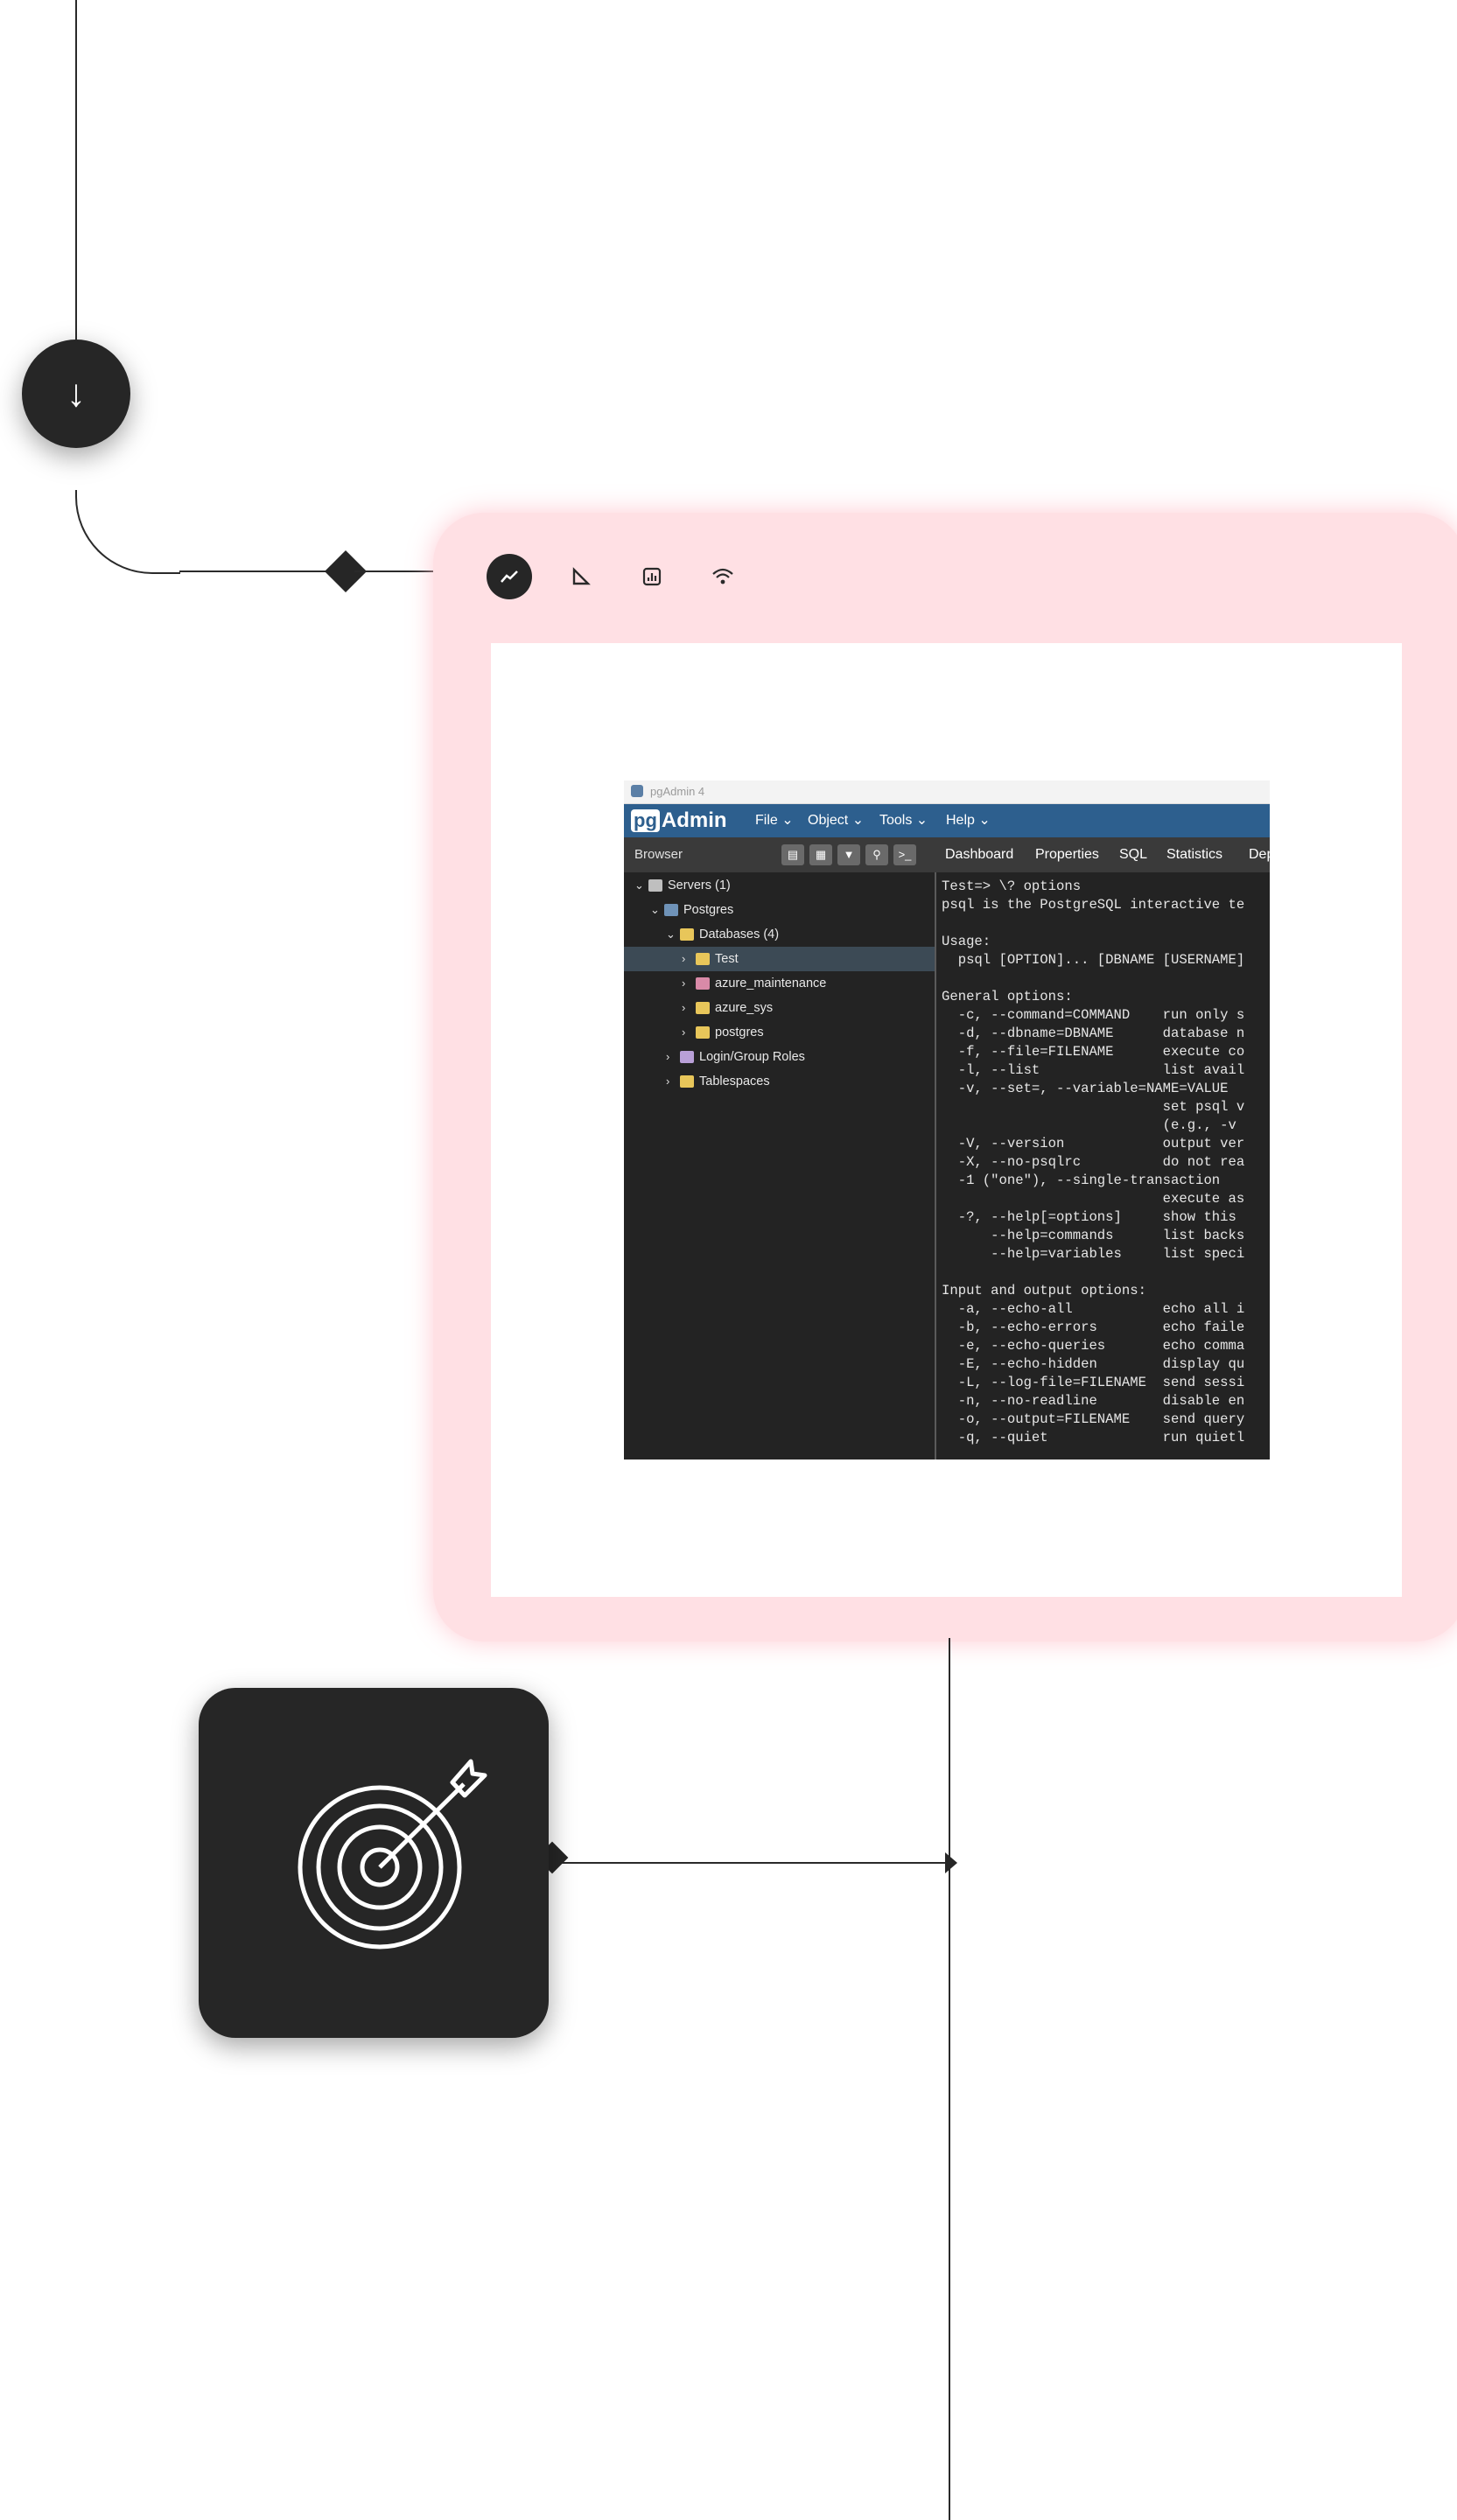  I want to click on pgadmin-logo: pg Admin, so click(679, 821).